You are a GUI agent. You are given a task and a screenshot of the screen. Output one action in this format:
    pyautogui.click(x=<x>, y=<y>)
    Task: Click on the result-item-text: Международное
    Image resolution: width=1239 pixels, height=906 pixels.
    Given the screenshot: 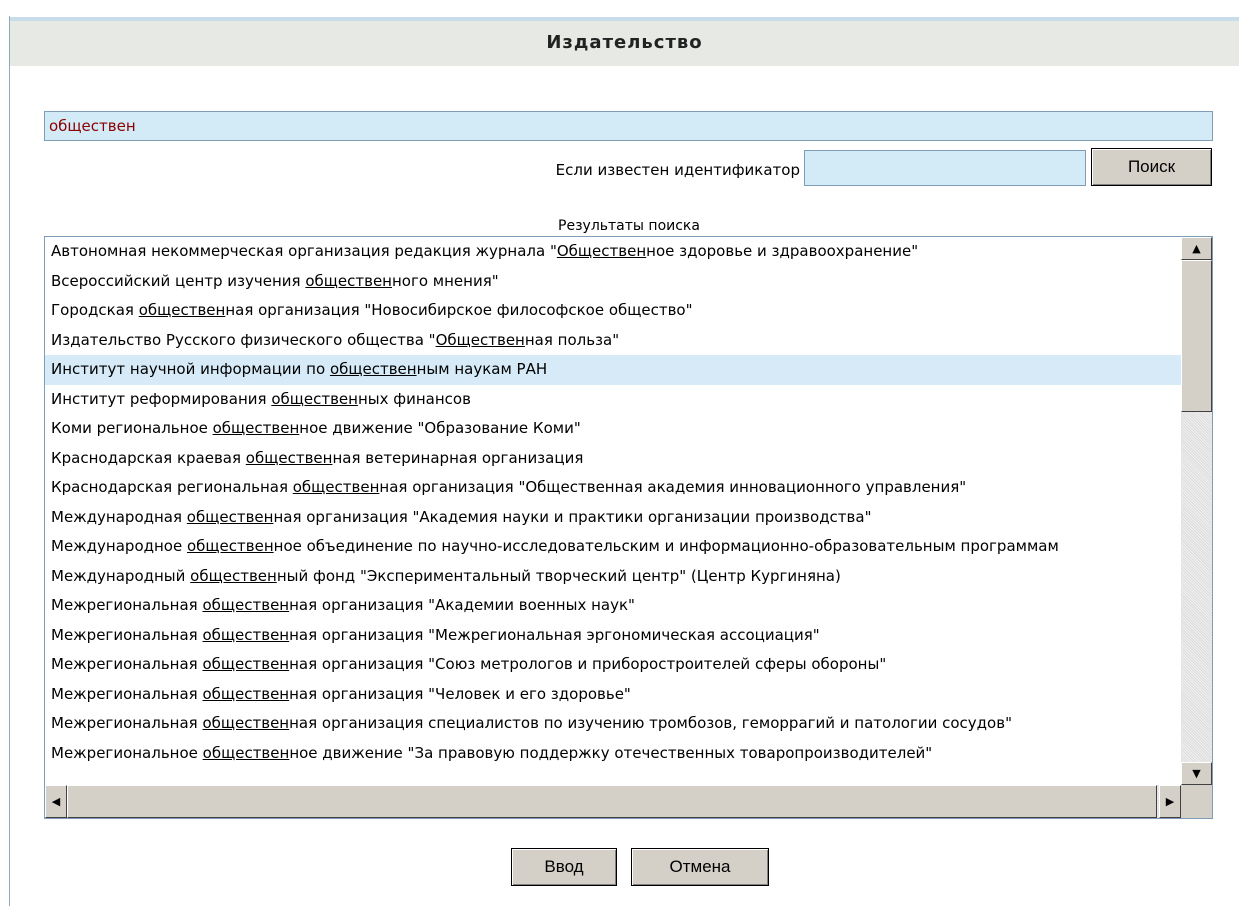 What is the action you would take?
    pyautogui.click(x=119, y=546)
    